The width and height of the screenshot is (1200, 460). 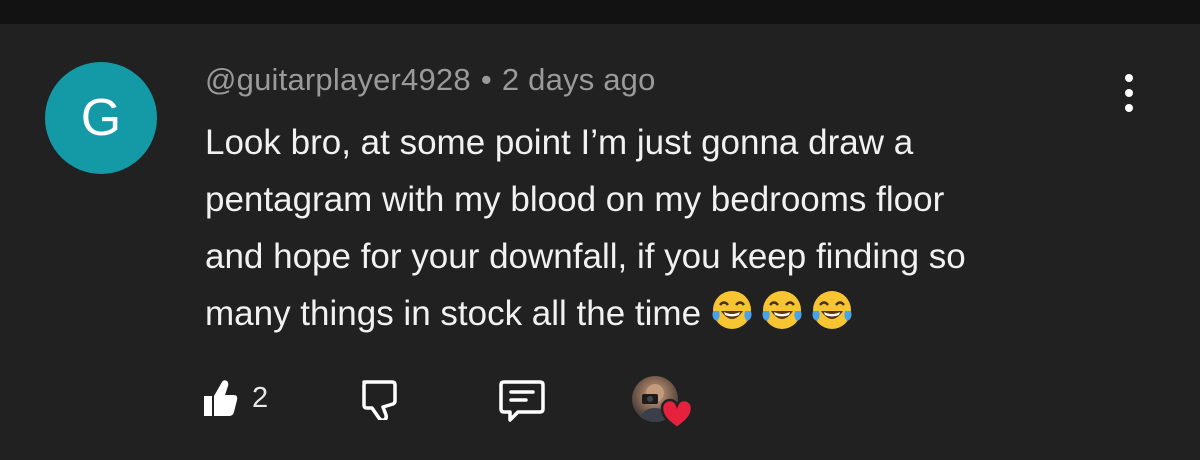 I want to click on creator-heart-badge, so click(x=662, y=404).